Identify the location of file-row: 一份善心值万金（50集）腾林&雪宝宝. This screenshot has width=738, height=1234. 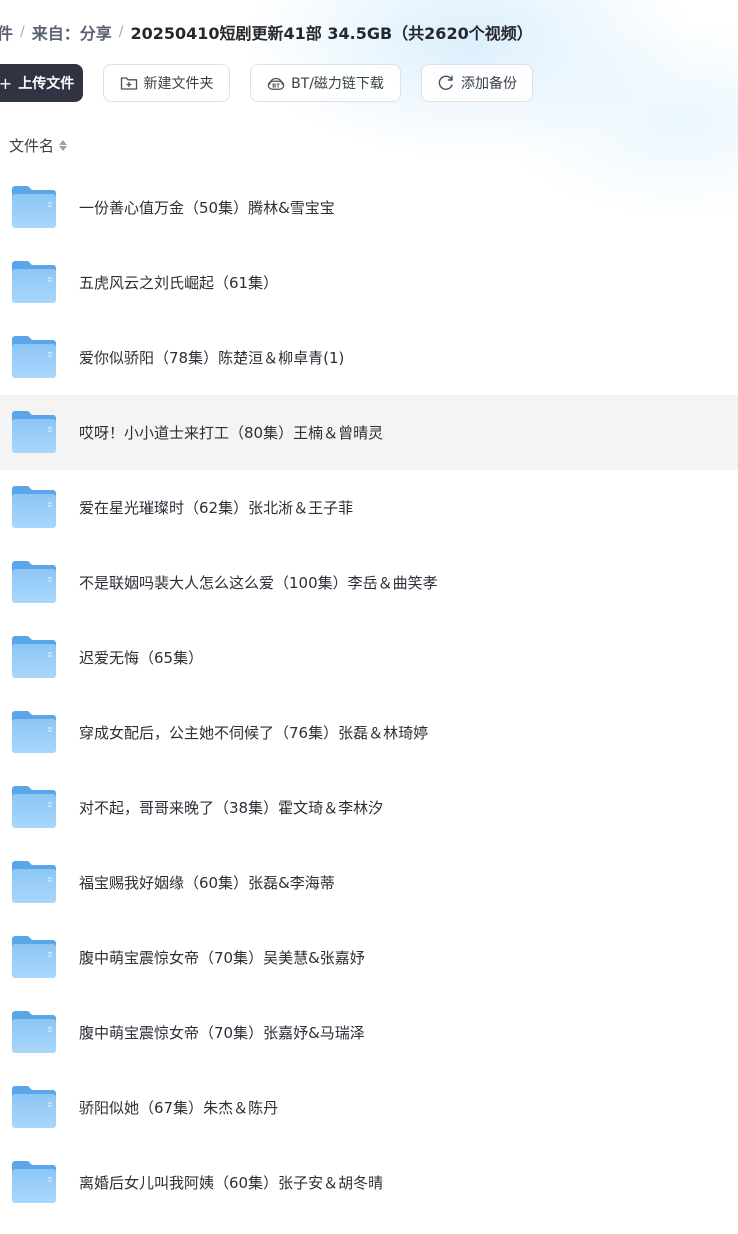
(369, 207).